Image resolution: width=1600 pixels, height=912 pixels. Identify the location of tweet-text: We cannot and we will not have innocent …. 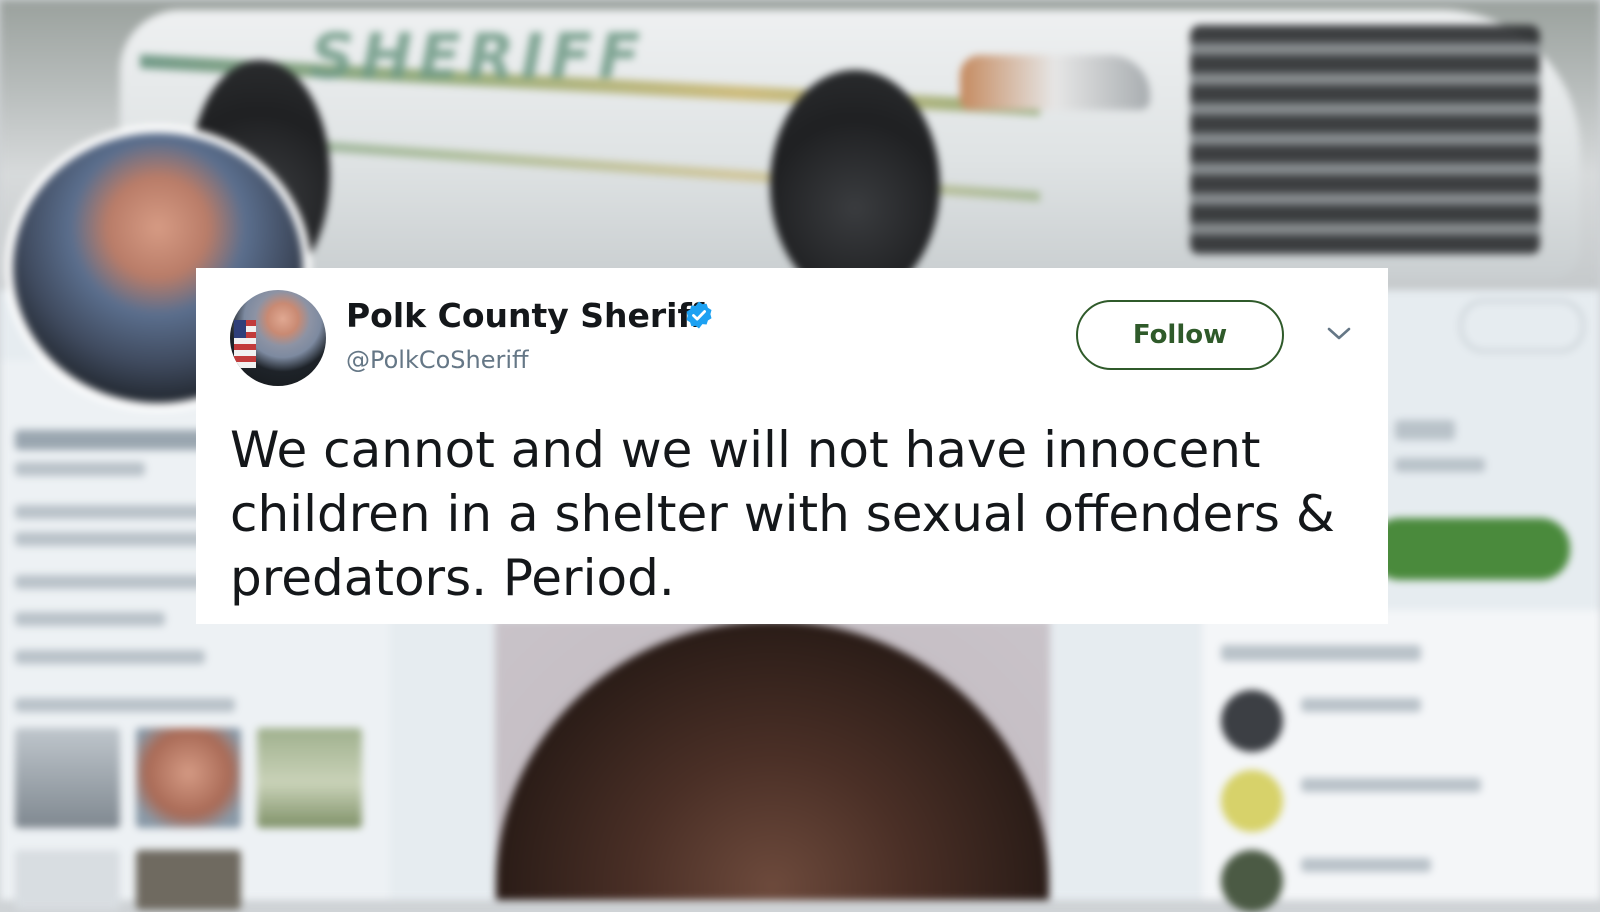
(782, 514).